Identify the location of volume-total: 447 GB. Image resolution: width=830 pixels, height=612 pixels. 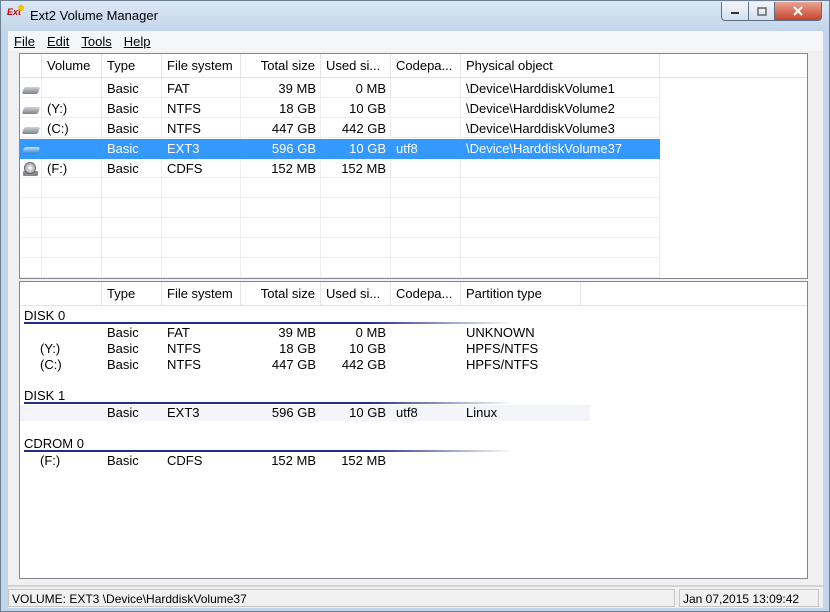
(293, 128).